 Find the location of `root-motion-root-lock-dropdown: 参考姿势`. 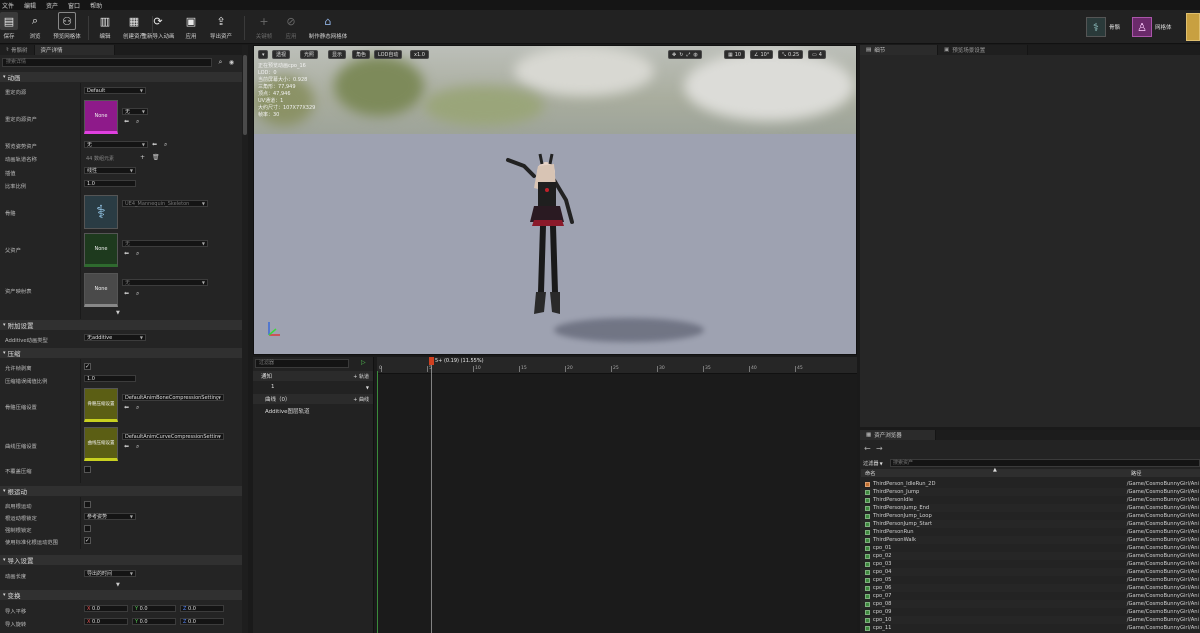

root-motion-root-lock-dropdown: 参考姿势 is located at coordinates (110, 516).